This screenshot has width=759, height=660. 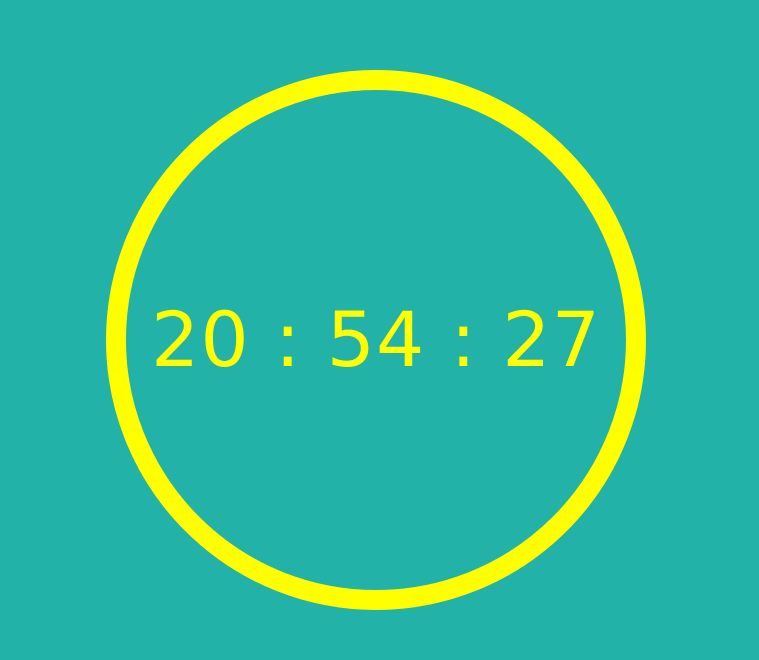 What do you see at coordinates (376, 339) in the screenshot?
I see `clock-time: 20 : 54 : 27` at bounding box center [376, 339].